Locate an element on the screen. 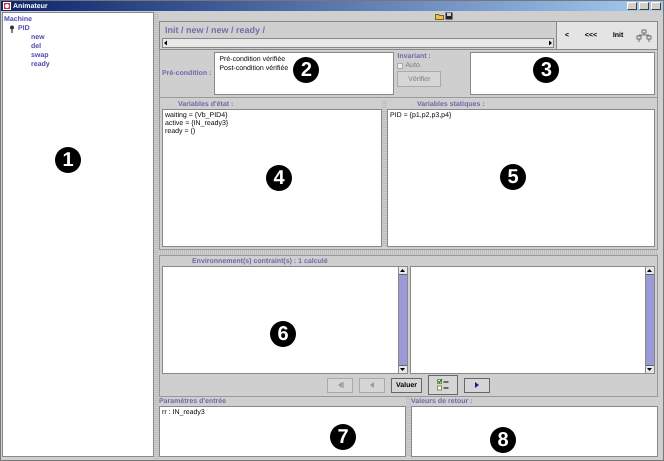 The height and width of the screenshot is (461, 664). checklist-button is located at coordinates (443, 385).